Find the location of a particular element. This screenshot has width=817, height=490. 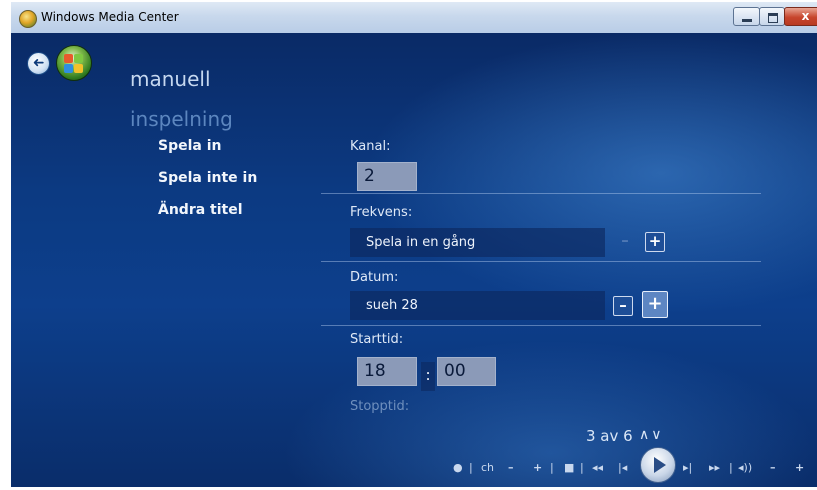

channel-down-button: – is located at coordinates (511, 467).